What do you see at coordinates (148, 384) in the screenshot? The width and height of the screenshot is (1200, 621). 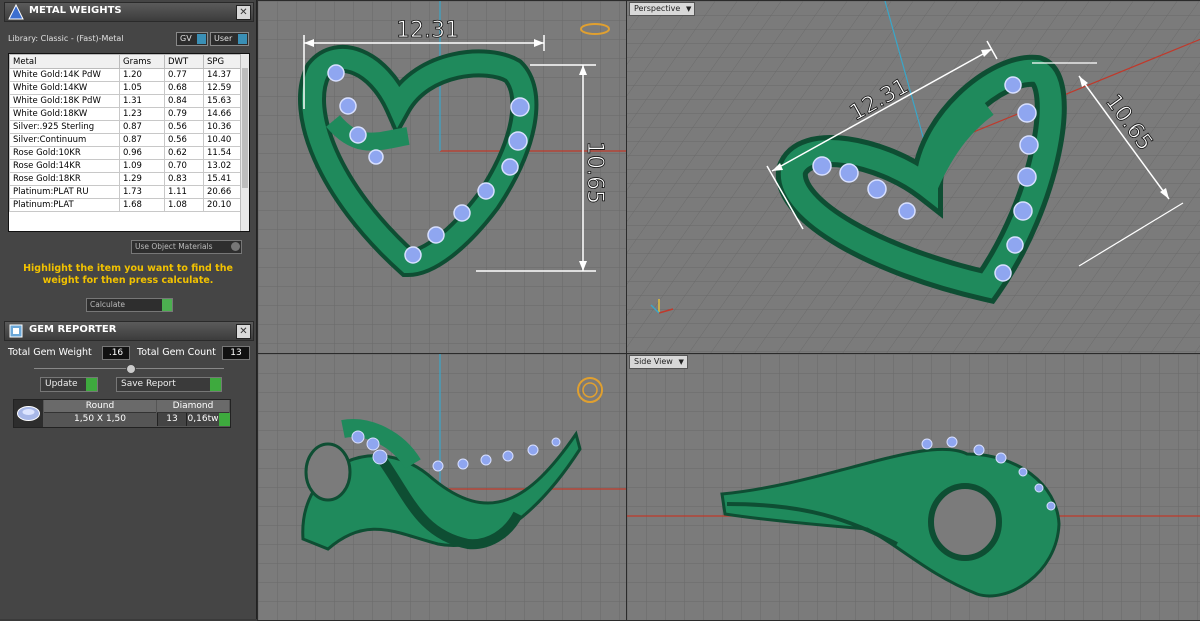 I see `save-report-label: Save Report` at bounding box center [148, 384].